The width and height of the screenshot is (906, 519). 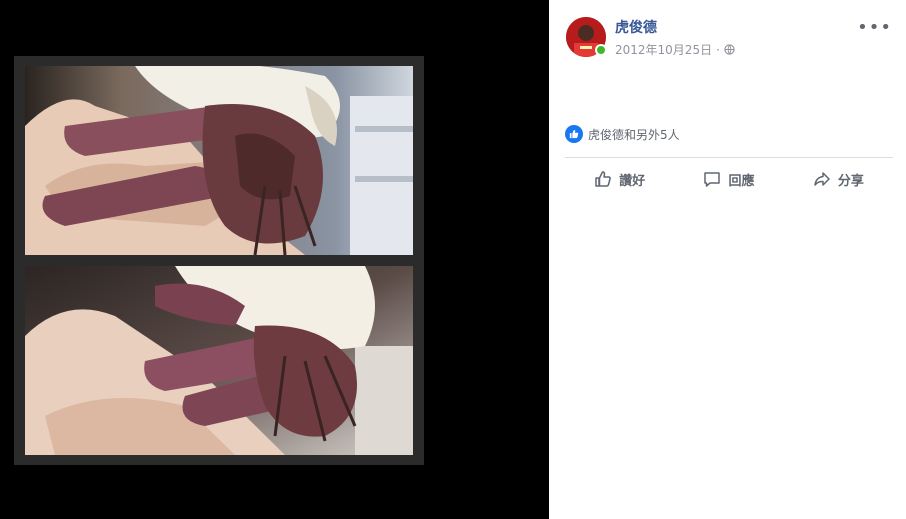 I want to click on thumbs-up-icon, so click(x=603, y=179).